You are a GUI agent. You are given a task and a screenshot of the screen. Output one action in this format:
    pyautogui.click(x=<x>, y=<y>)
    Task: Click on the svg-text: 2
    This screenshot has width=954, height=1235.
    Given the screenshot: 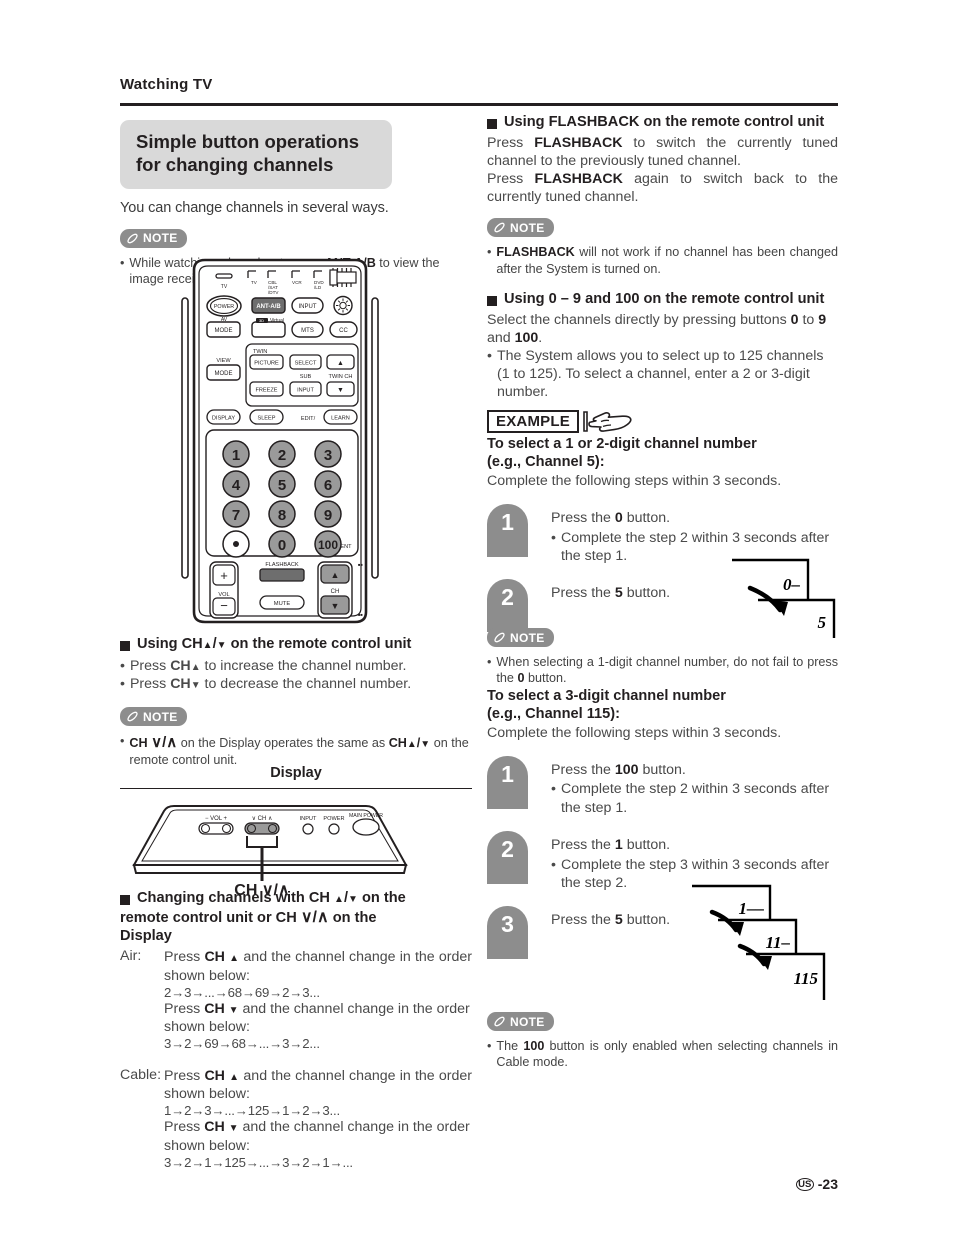 What is the action you would take?
    pyautogui.click(x=282, y=455)
    